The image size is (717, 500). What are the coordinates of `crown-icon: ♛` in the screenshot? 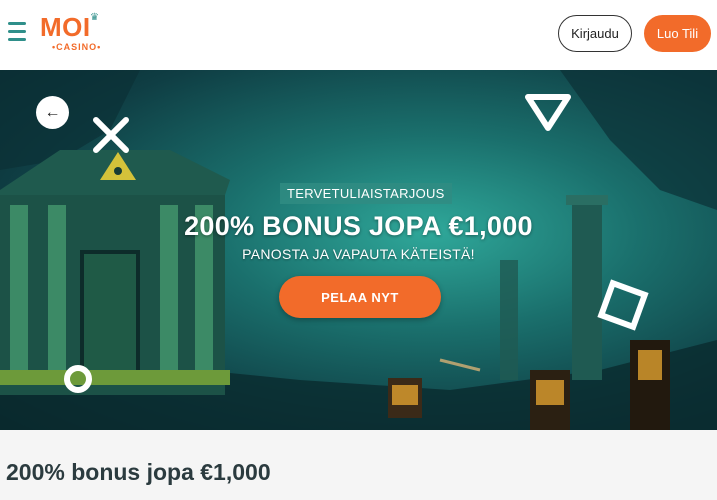 It's located at (94, 17).